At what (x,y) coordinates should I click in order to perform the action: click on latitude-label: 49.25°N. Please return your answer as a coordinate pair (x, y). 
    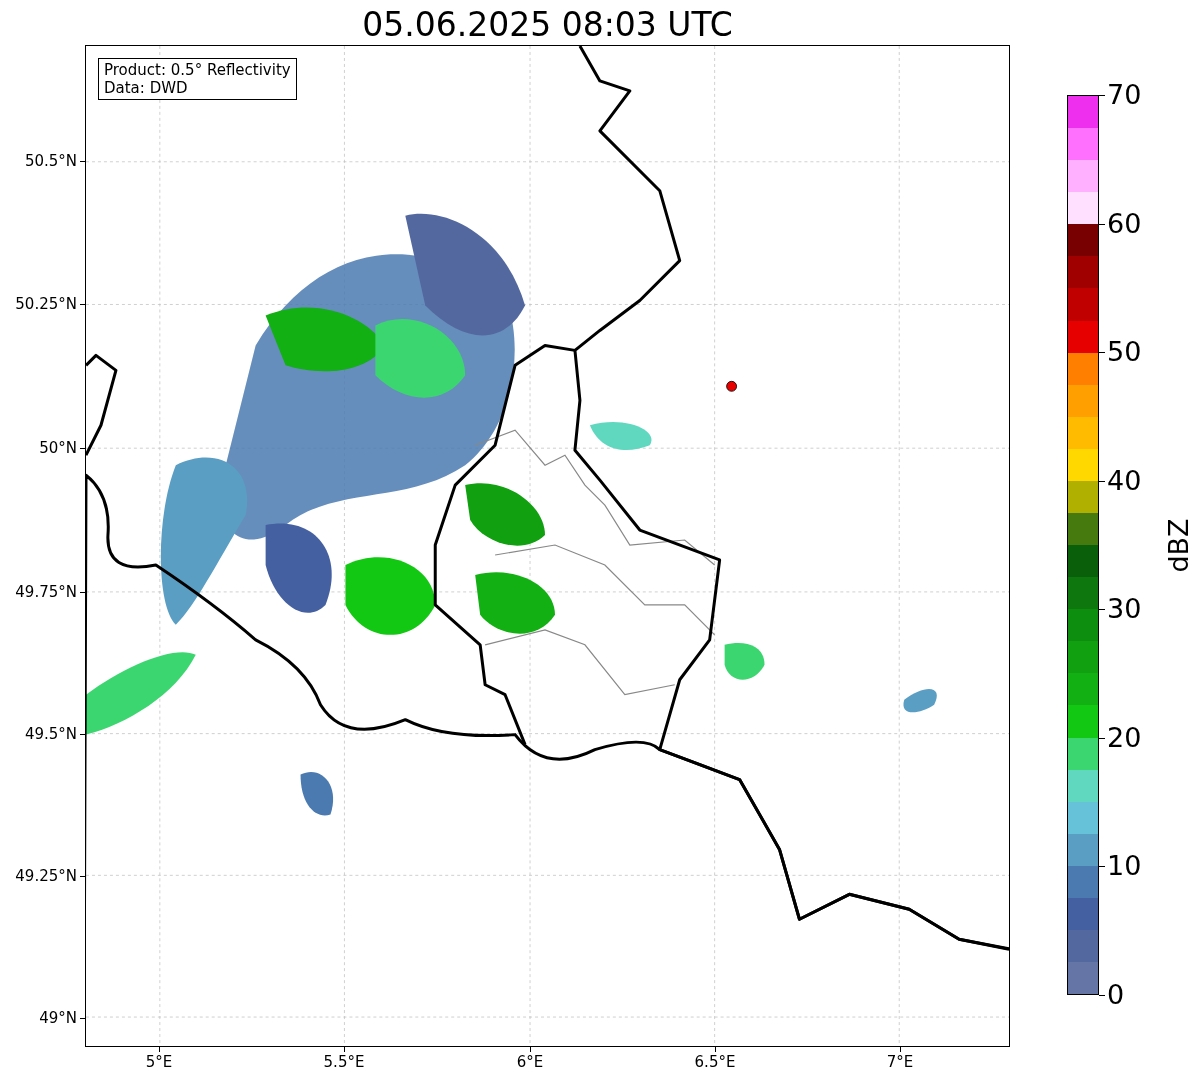
    Looking at the image, I should click on (46, 876).